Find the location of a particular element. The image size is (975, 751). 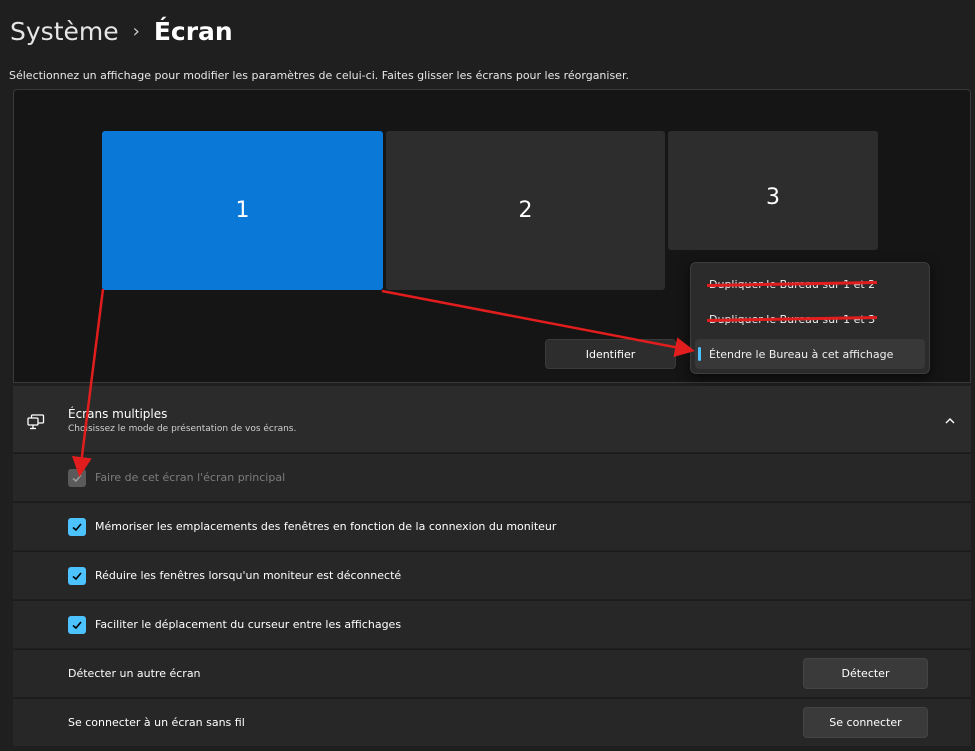

minimize-windows-checkbox is located at coordinates (77, 576).